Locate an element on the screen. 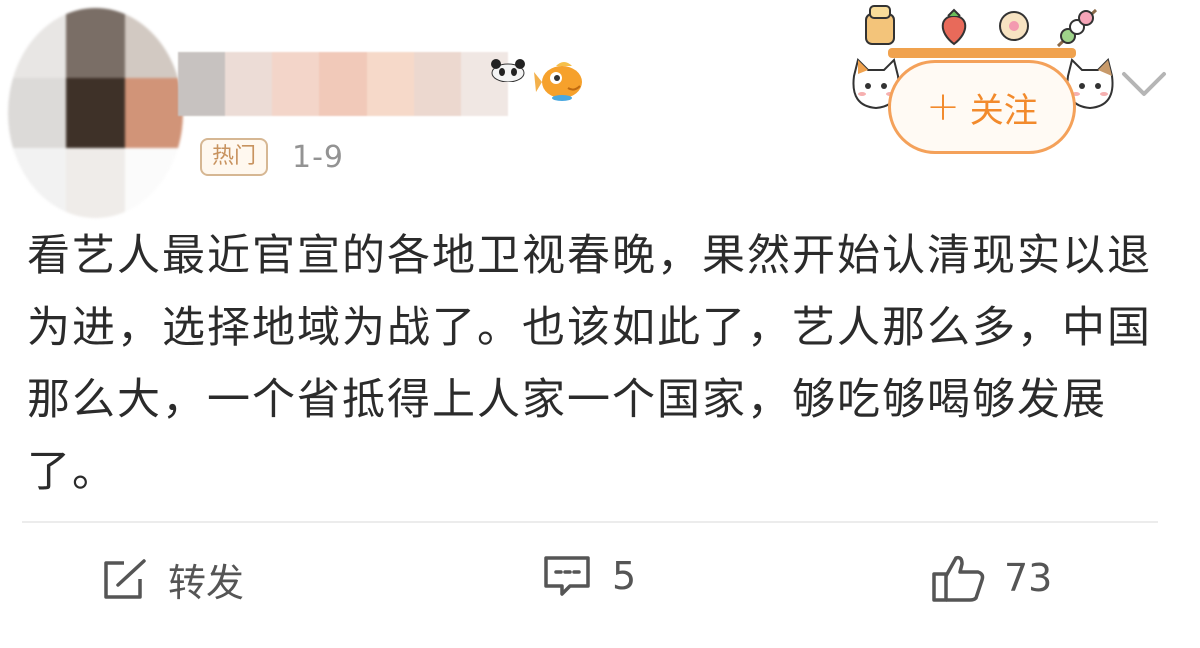  sticker-shelf is located at coordinates (982, 53).